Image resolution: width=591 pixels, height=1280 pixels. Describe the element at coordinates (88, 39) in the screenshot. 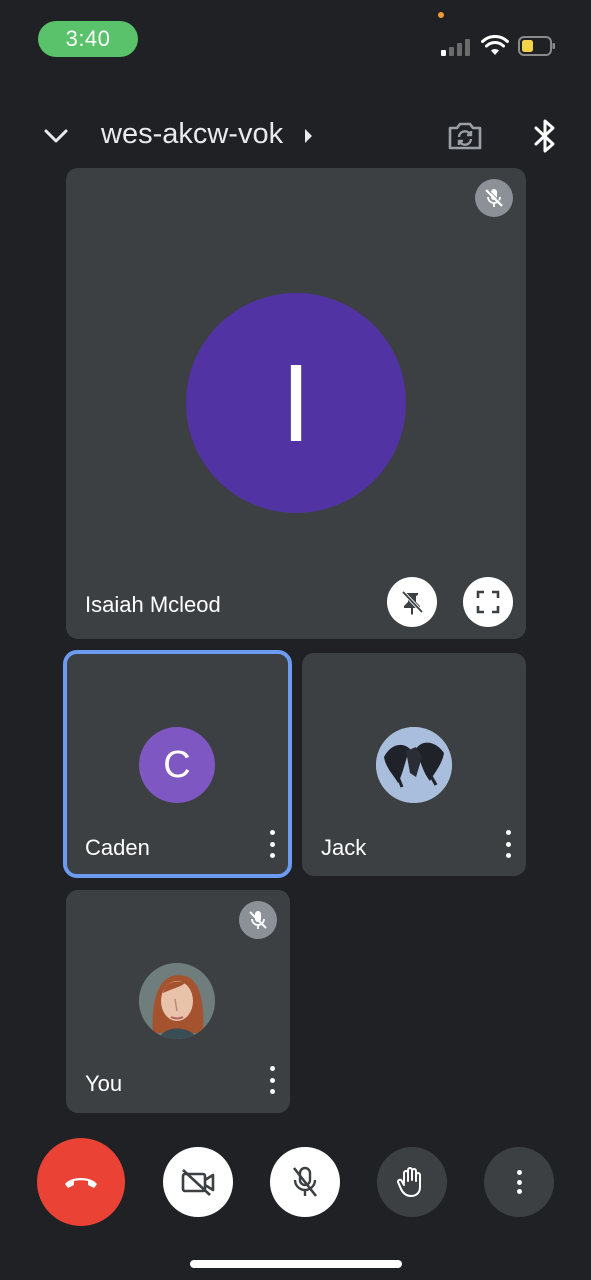

I see `status-time: 3:40` at that location.